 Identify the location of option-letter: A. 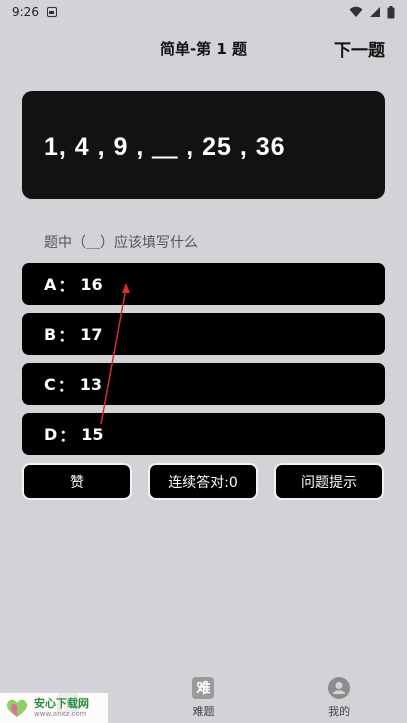
(50, 284).